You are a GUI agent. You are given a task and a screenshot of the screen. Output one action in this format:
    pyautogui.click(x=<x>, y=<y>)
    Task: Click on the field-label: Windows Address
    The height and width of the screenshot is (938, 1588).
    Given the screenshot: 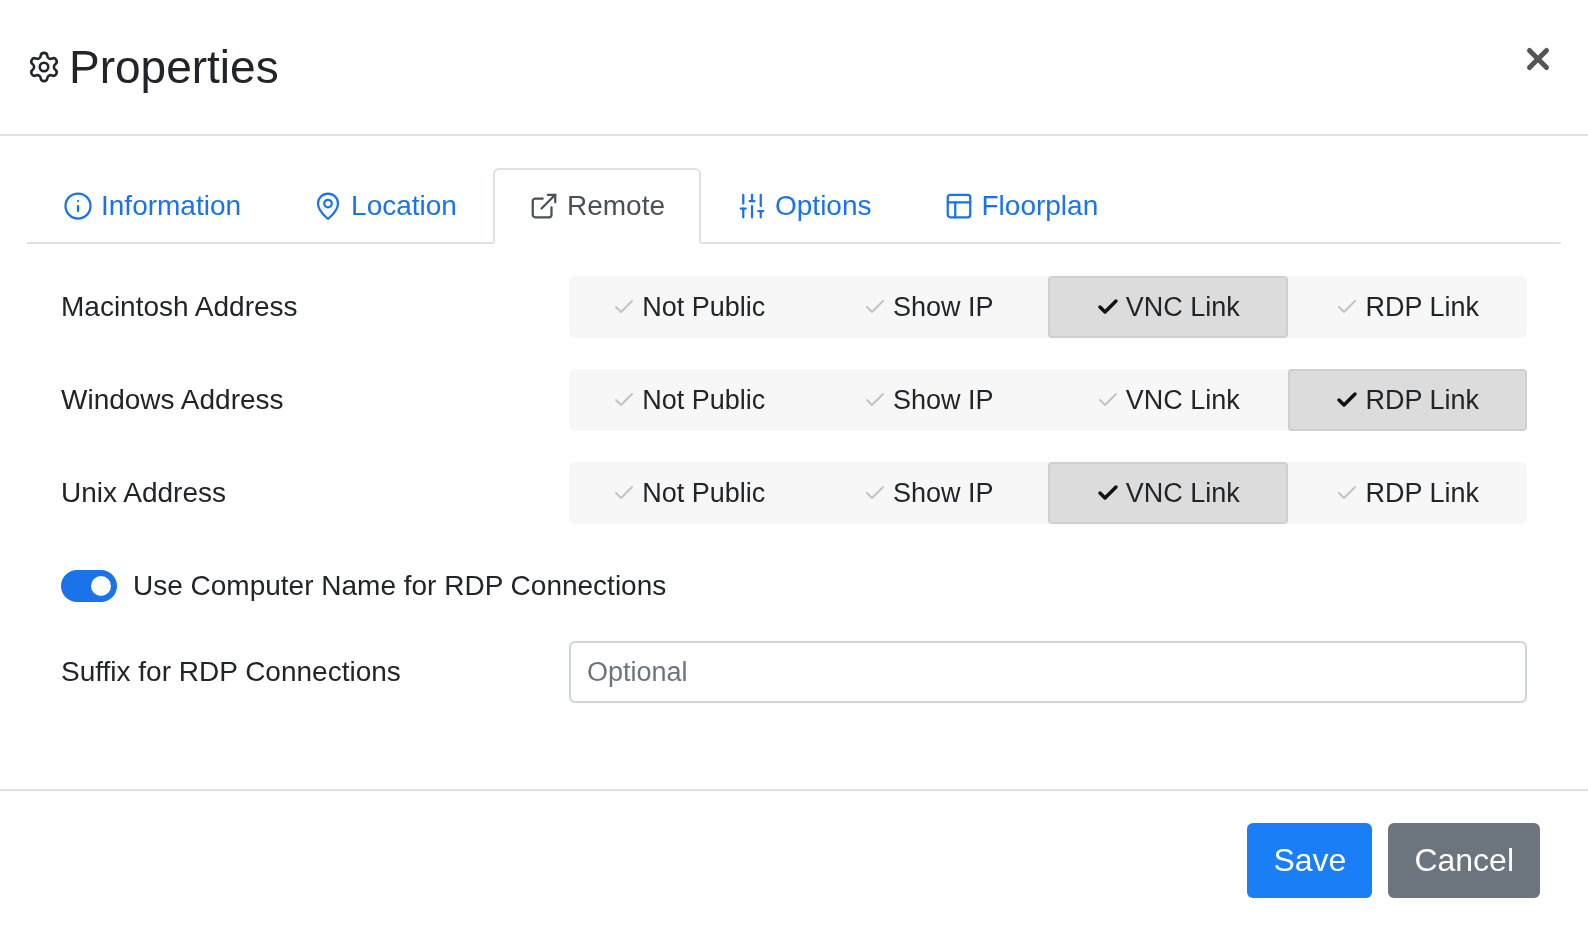 What is the action you would take?
    pyautogui.click(x=173, y=400)
    